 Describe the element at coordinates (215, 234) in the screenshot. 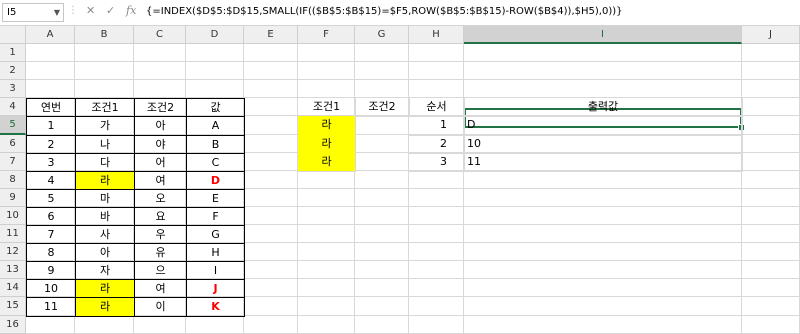

I see `left-table-cell-value: G` at that location.